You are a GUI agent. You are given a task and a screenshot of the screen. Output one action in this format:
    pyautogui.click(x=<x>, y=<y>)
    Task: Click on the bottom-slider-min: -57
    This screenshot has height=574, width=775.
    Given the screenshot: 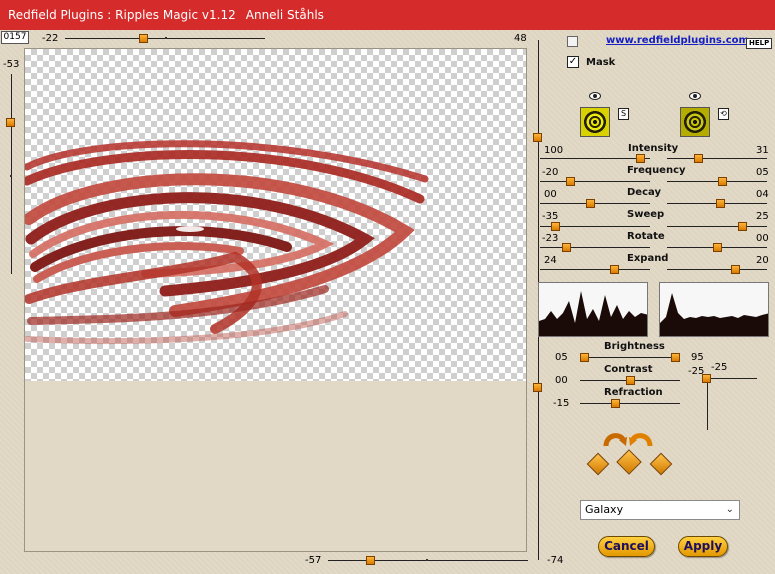 What is the action you would take?
    pyautogui.click(x=313, y=560)
    